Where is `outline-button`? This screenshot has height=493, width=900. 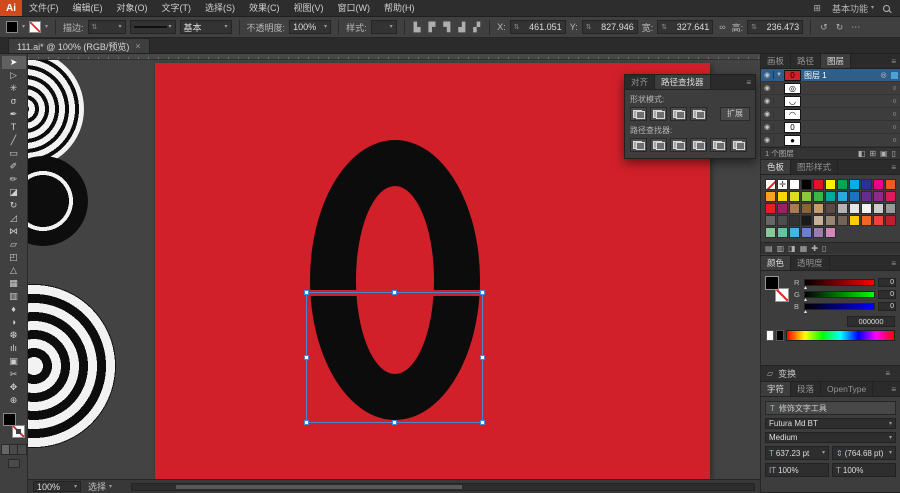
outline-button is located at coordinates (718, 145).